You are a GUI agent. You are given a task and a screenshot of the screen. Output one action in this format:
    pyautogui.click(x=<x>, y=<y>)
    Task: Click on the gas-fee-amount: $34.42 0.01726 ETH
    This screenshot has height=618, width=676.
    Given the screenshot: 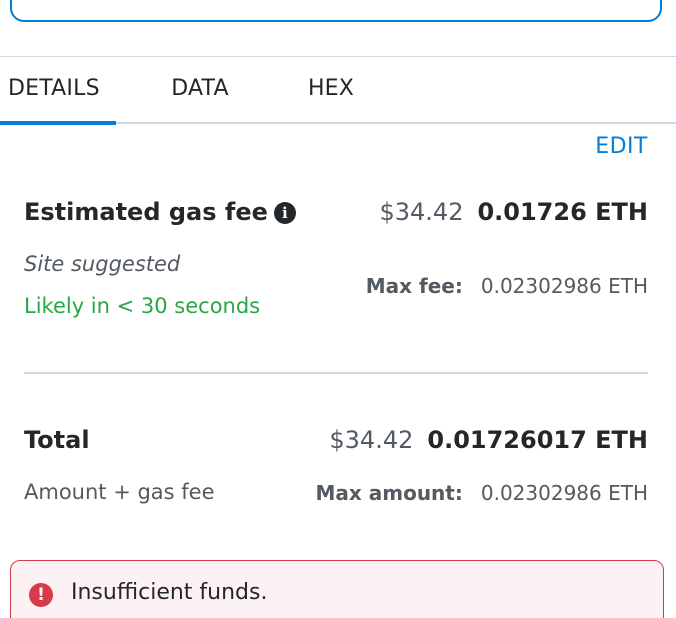 What is the action you would take?
    pyautogui.click(x=513, y=212)
    